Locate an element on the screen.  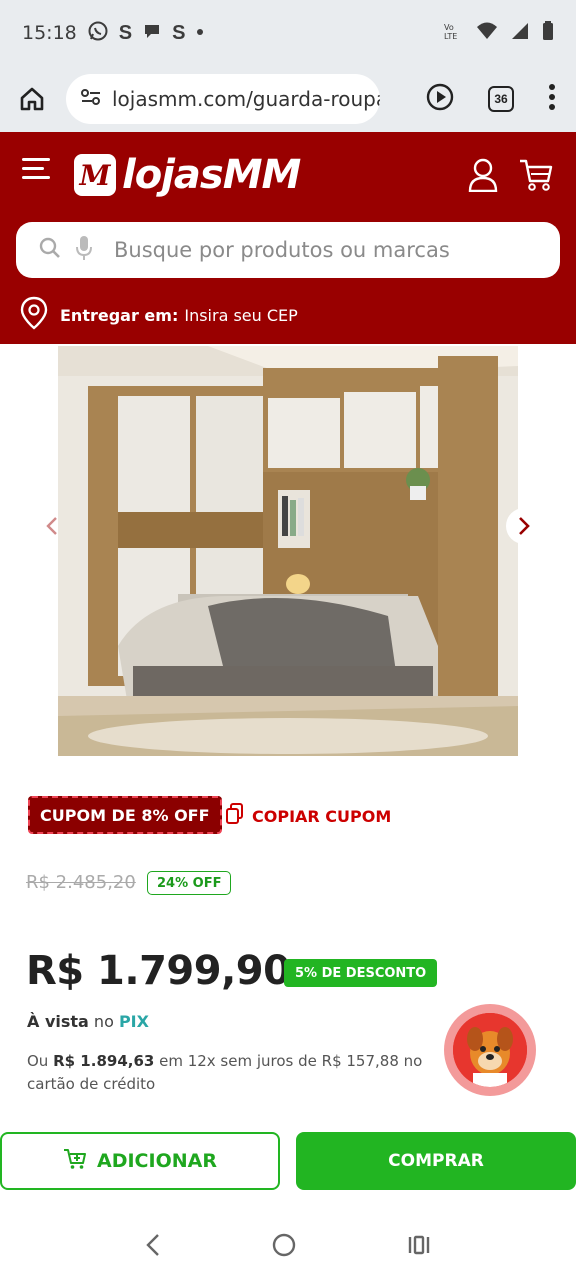
home-icon is located at coordinates (32, 99).